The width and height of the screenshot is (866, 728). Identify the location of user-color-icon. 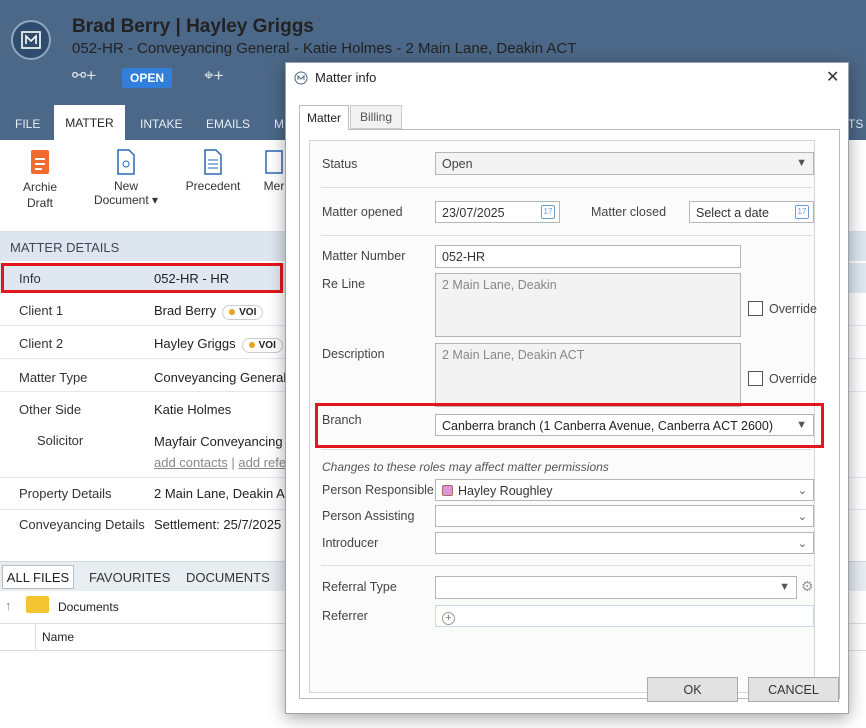
(447, 490).